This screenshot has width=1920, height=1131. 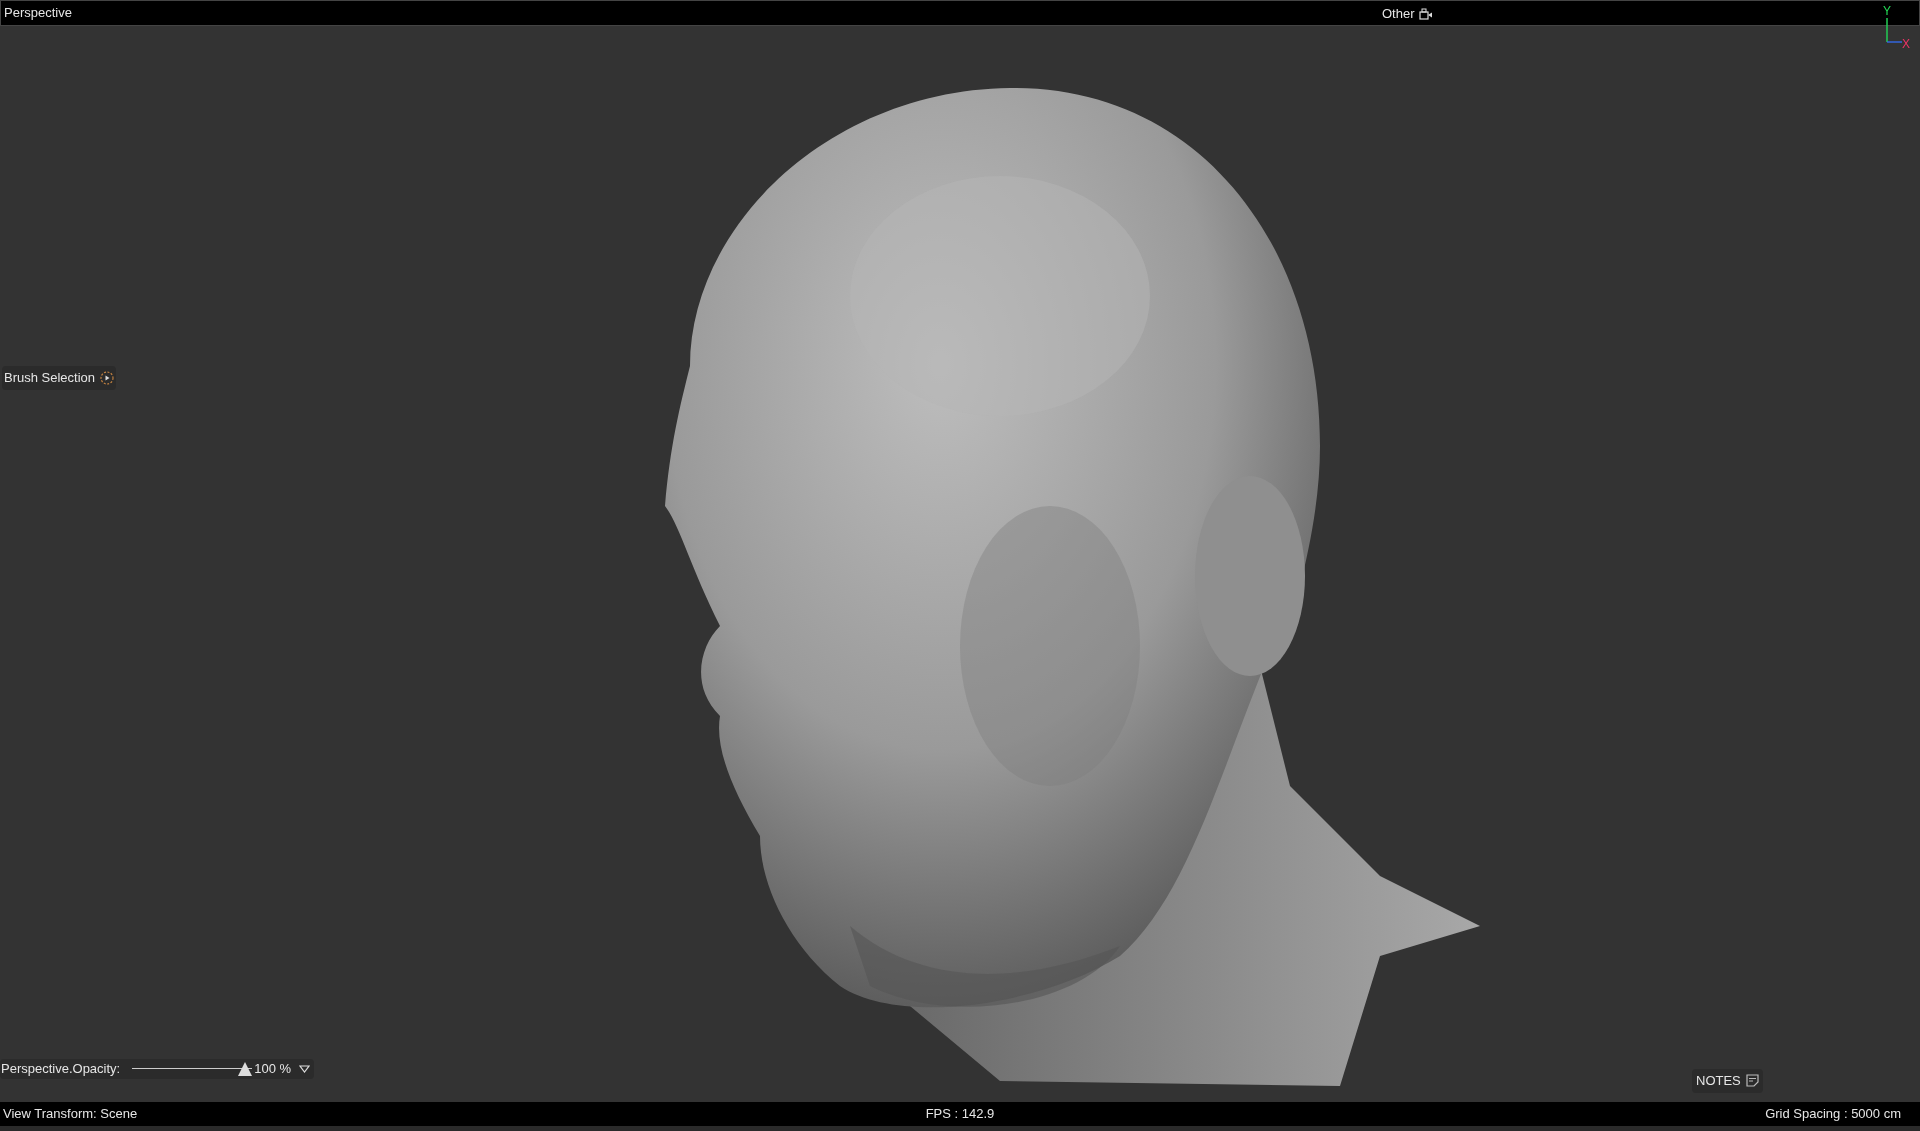 What do you see at coordinates (1833, 1114) in the screenshot?
I see `grid-spacing-text: Grid Spacing : 5000 cm` at bounding box center [1833, 1114].